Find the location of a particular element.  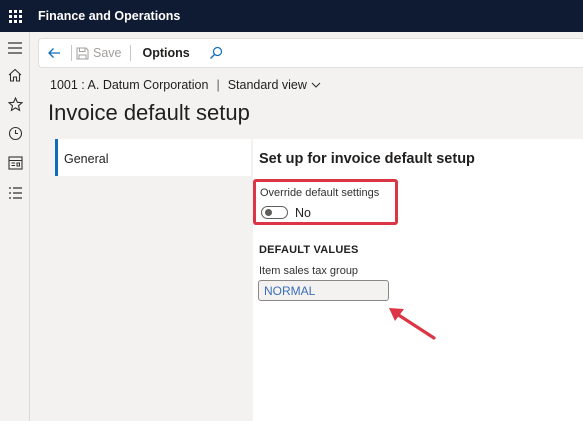

action-pane: Save Options is located at coordinates (310, 53).